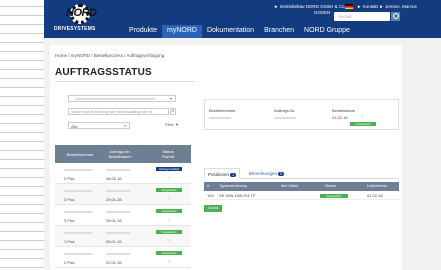  I want to click on tab-positionen: Positionen 1, so click(222, 173).